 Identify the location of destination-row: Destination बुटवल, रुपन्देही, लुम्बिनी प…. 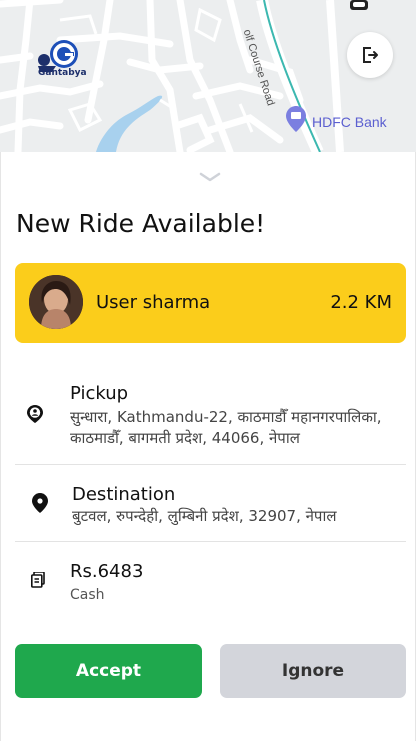
(210, 505).